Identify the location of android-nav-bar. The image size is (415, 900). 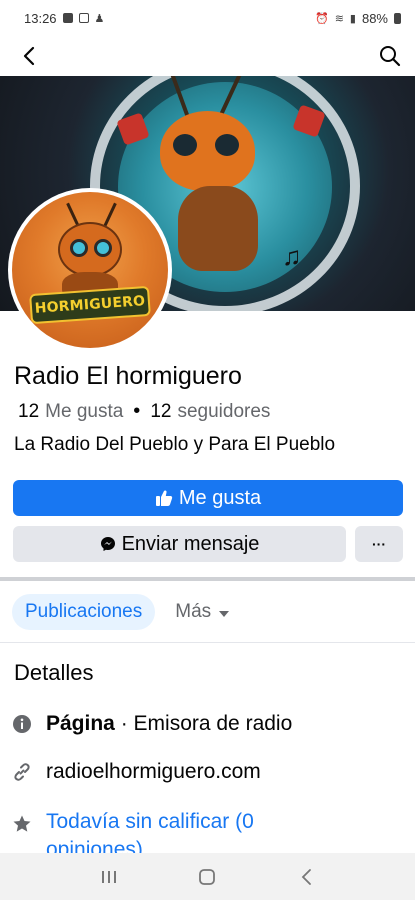
(207, 876).